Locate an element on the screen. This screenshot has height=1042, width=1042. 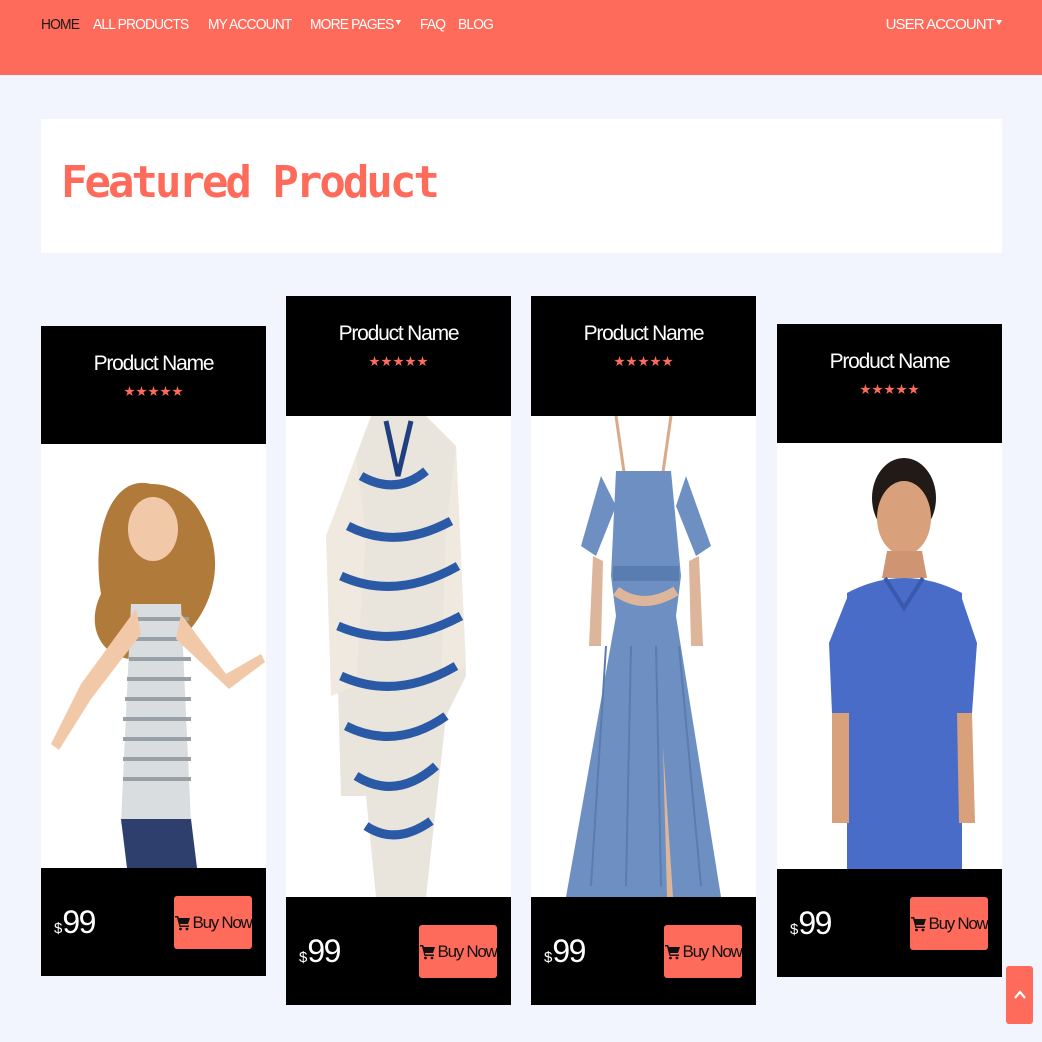
nav-more-pages: MORE PAGES is located at coordinates (355, 24).